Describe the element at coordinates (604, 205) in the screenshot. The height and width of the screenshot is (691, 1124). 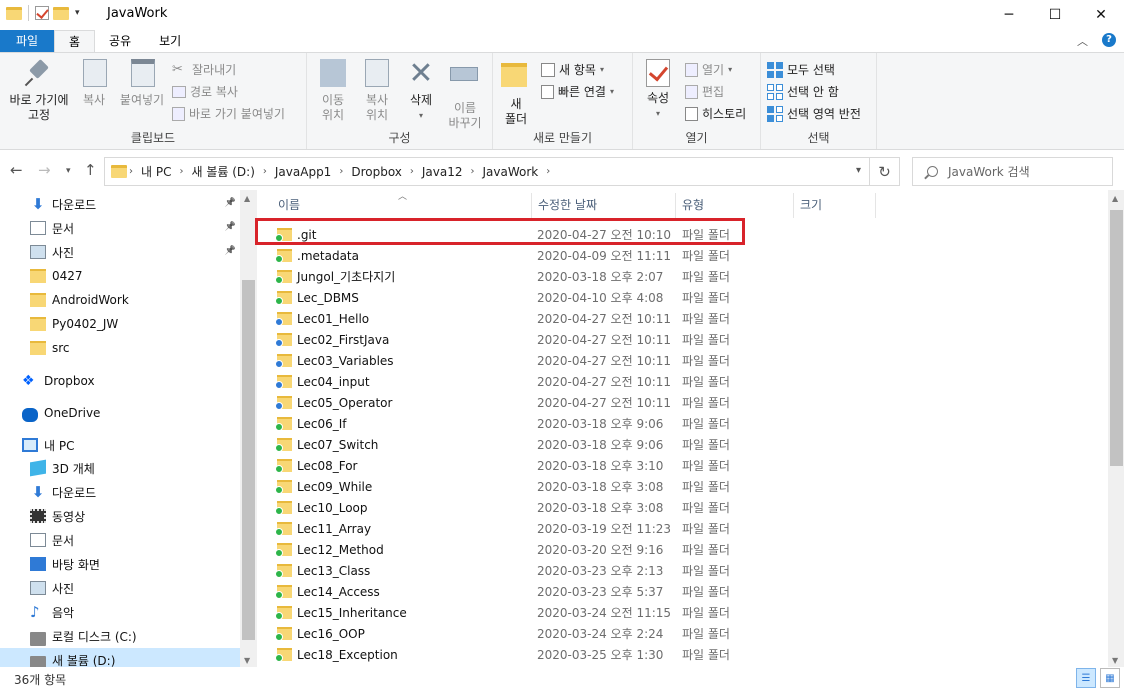
I see `column-date-modified: 수정한 날짜` at that location.